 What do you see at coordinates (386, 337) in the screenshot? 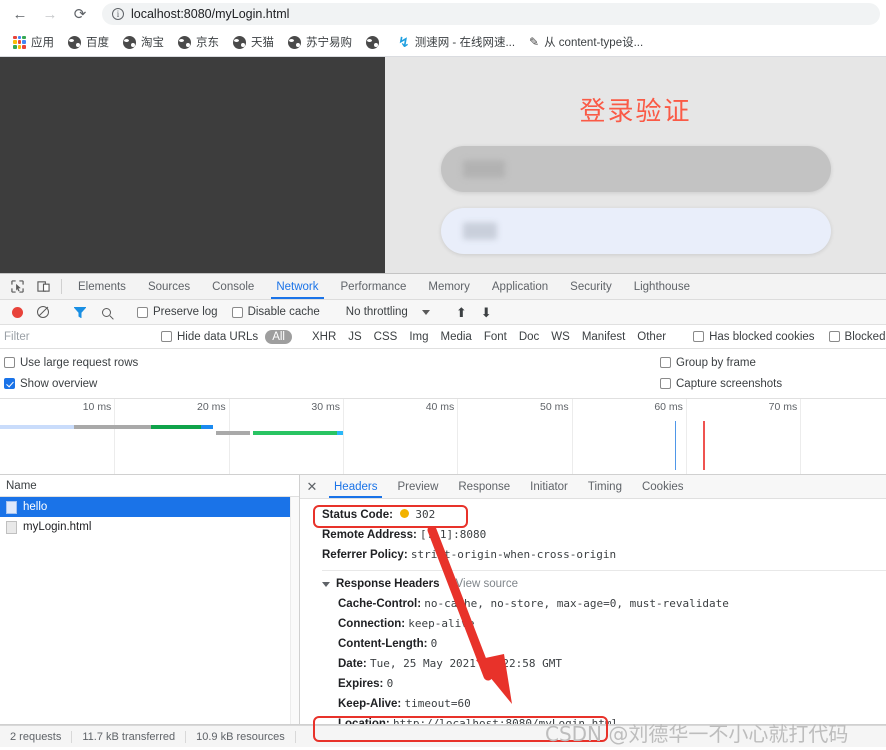
I see `filter-type-css: CSS` at bounding box center [386, 337].